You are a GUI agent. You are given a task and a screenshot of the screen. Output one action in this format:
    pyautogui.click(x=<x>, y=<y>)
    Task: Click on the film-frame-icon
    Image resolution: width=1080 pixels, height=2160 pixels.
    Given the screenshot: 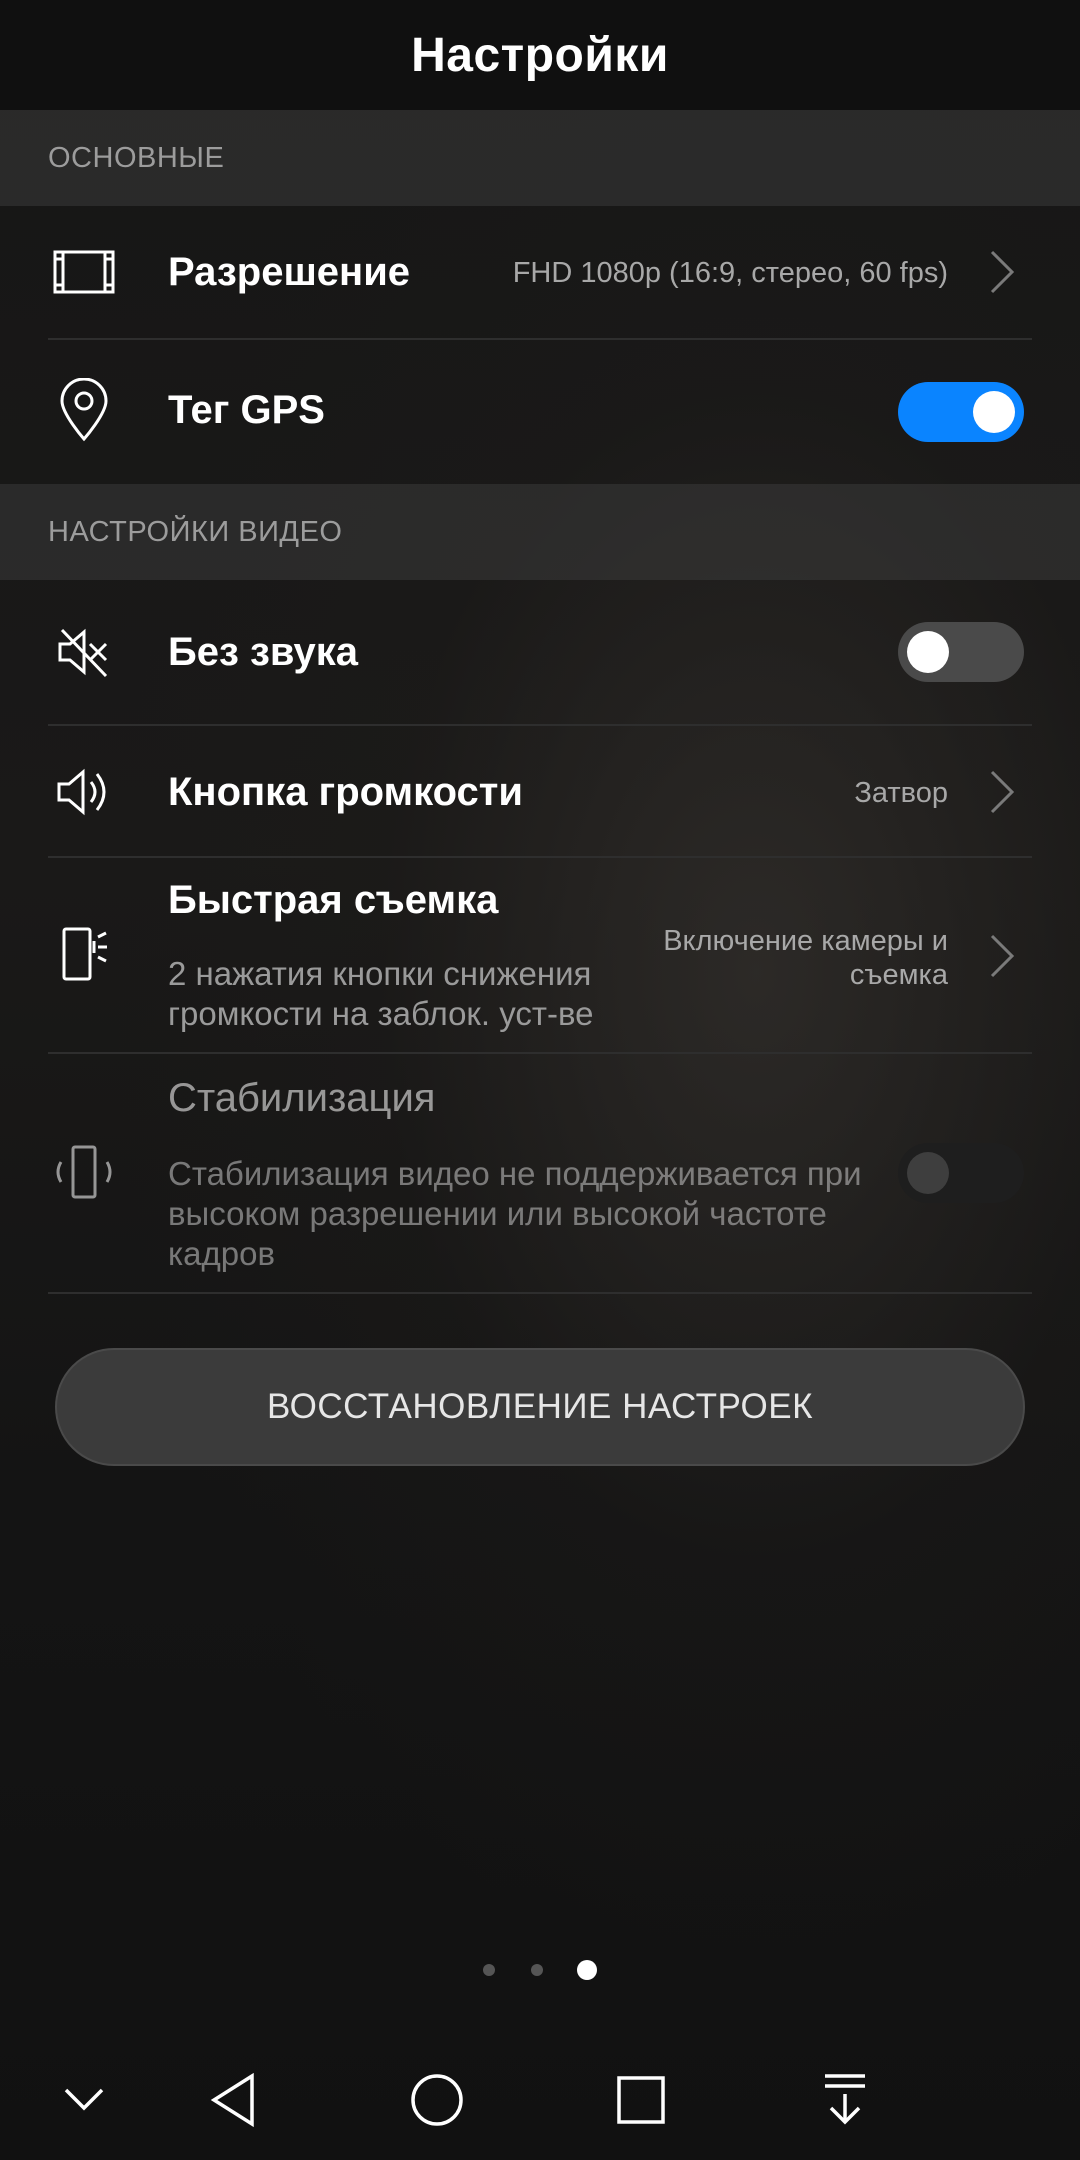 What is the action you would take?
    pyautogui.click(x=84, y=272)
    